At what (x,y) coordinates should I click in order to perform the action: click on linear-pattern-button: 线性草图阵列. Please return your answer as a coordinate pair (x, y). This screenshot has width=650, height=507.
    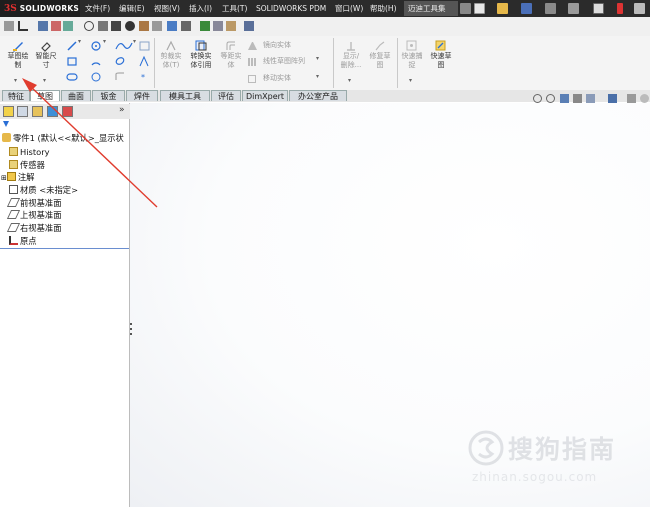
    Looking at the image, I should click on (293, 62).